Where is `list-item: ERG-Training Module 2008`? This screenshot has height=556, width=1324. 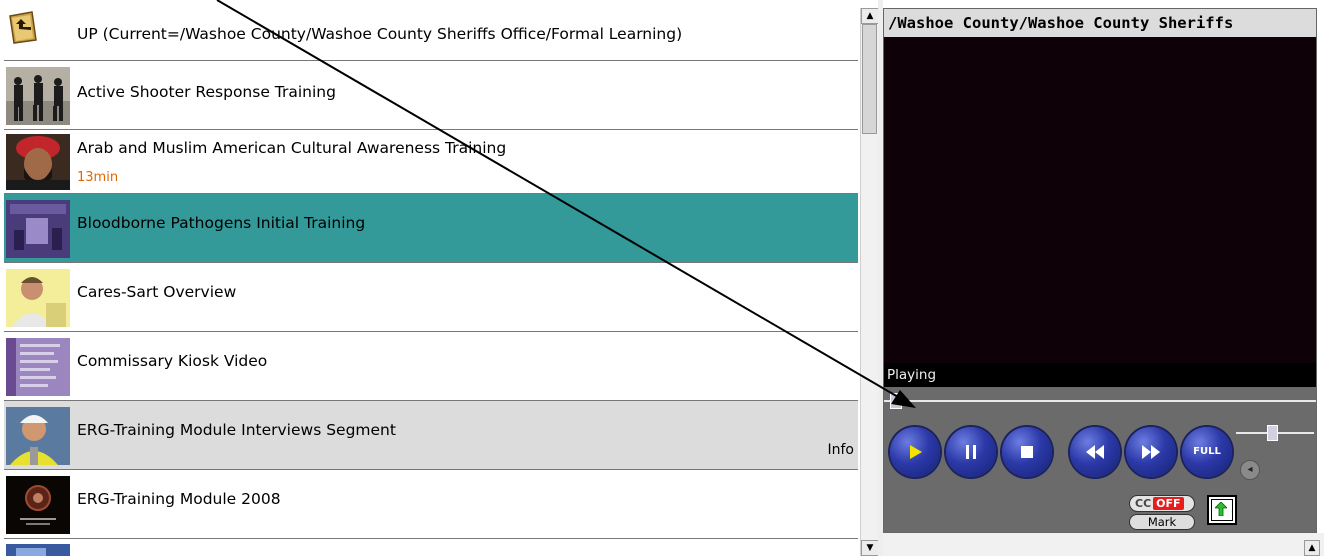
list-item: ERG-Training Module 2008 is located at coordinates (431, 504).